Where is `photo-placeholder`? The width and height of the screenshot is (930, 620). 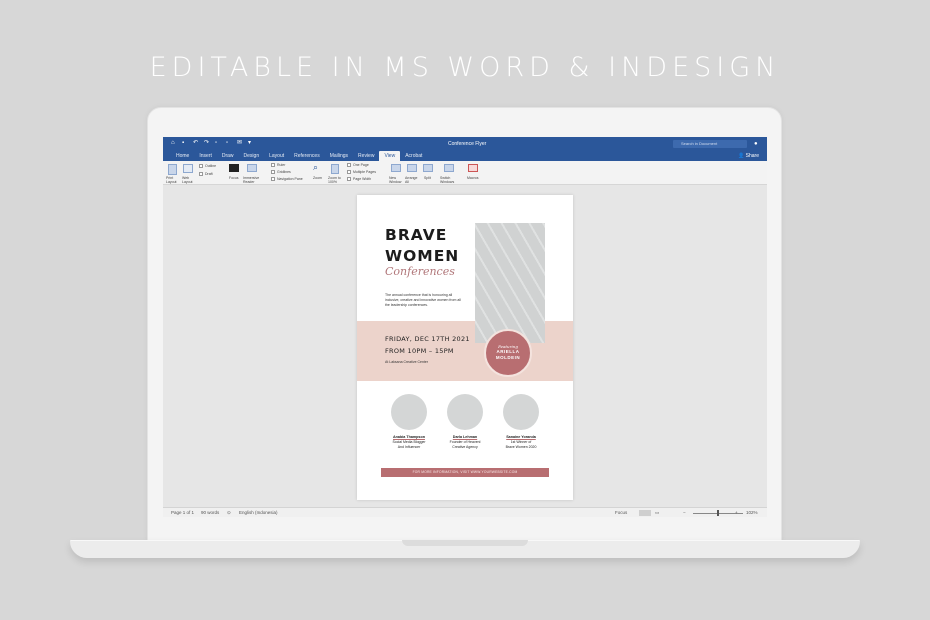 photo-placeholder is located at coordinates (510, 283).